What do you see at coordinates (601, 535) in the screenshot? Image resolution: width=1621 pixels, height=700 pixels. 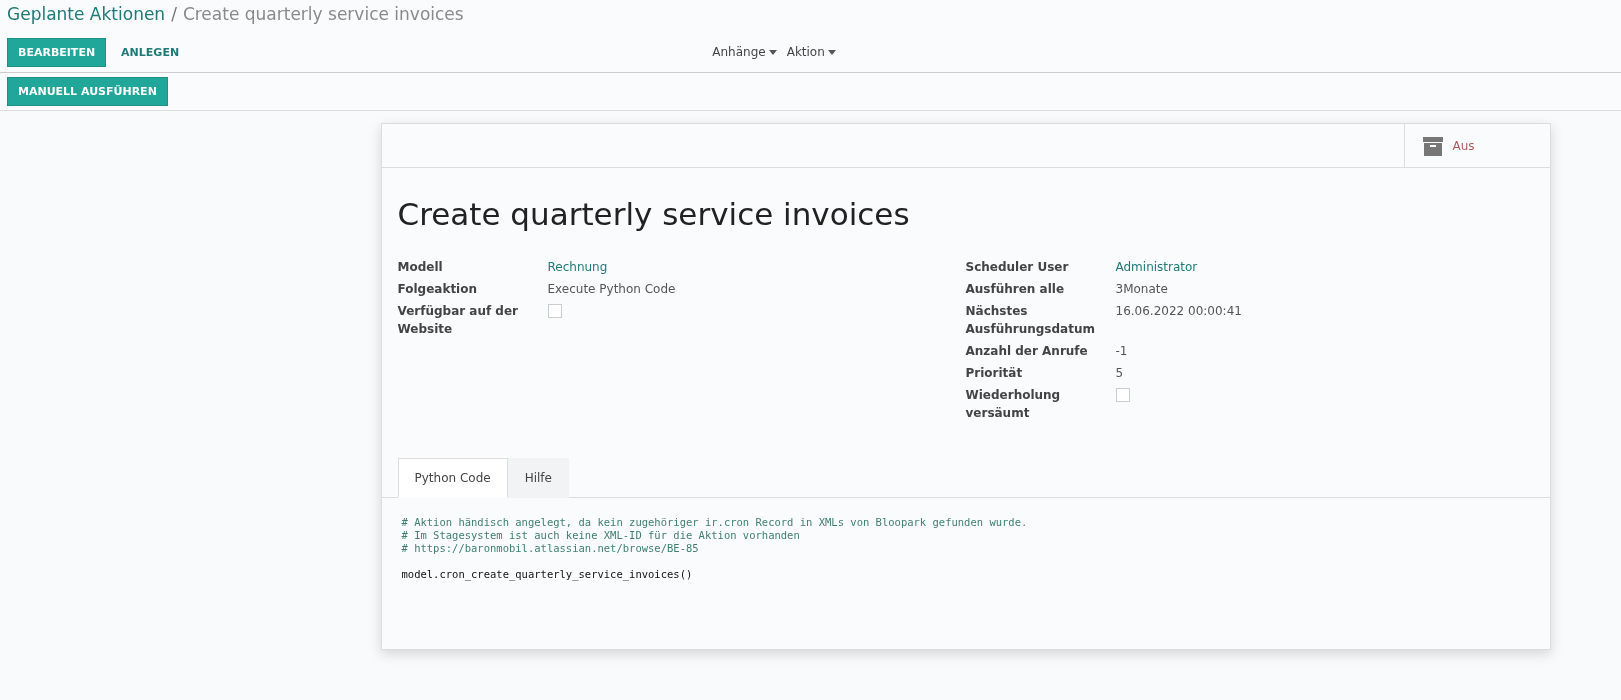 I see `code-comment: # Im Stagesystem ist auch keine XML-ID für die Aktion vorhanden` at bounding box center [601, 535].